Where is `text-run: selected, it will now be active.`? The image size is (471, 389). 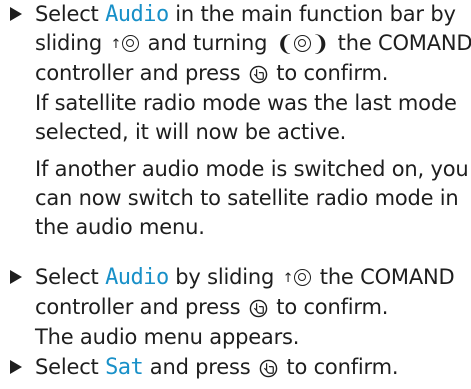 text-run: selected, it will now be active. is located at coordinates (191, 131).